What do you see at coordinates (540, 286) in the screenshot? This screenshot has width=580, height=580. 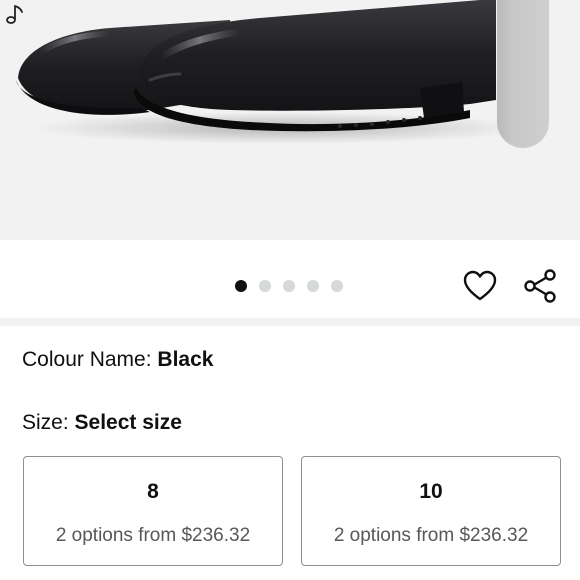 I see `share-icon` at bounding box center [540, 286].